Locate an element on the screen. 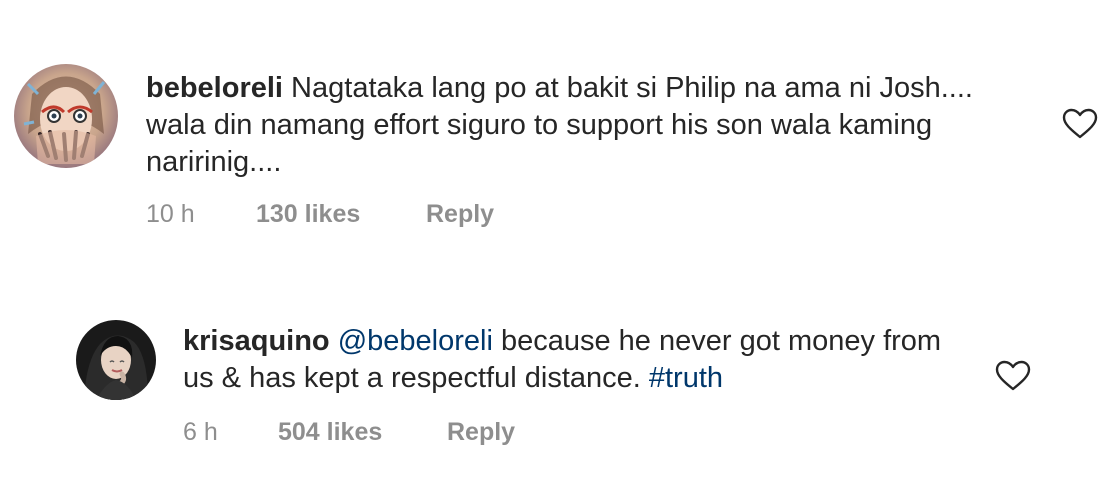 This screenshot has width=1120, height=478. likes-count: 130 likes is located at coordinates (308, 214).